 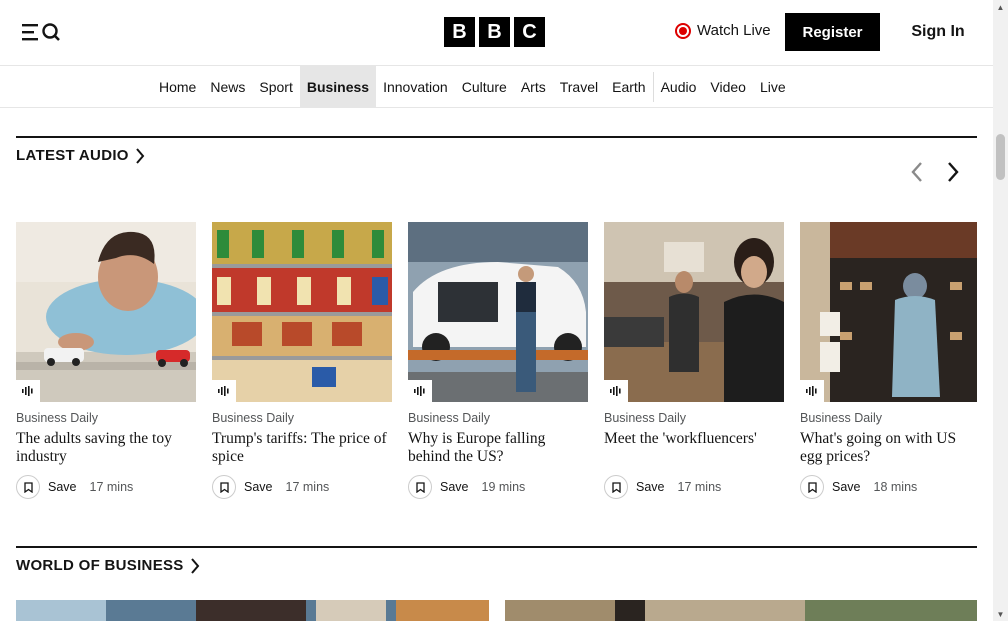 I want to click on section-title-text: LATEST AUDIO, so click(x=72, y=155).